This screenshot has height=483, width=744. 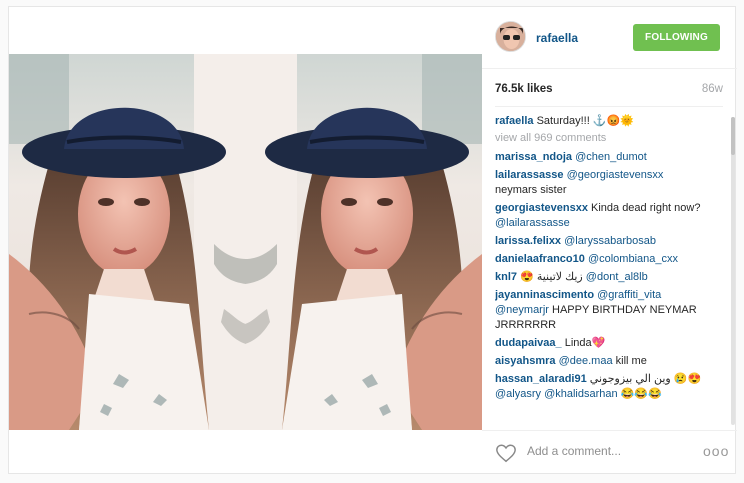 I want to click on comment-text: kill me, so click(x=631, y=361).